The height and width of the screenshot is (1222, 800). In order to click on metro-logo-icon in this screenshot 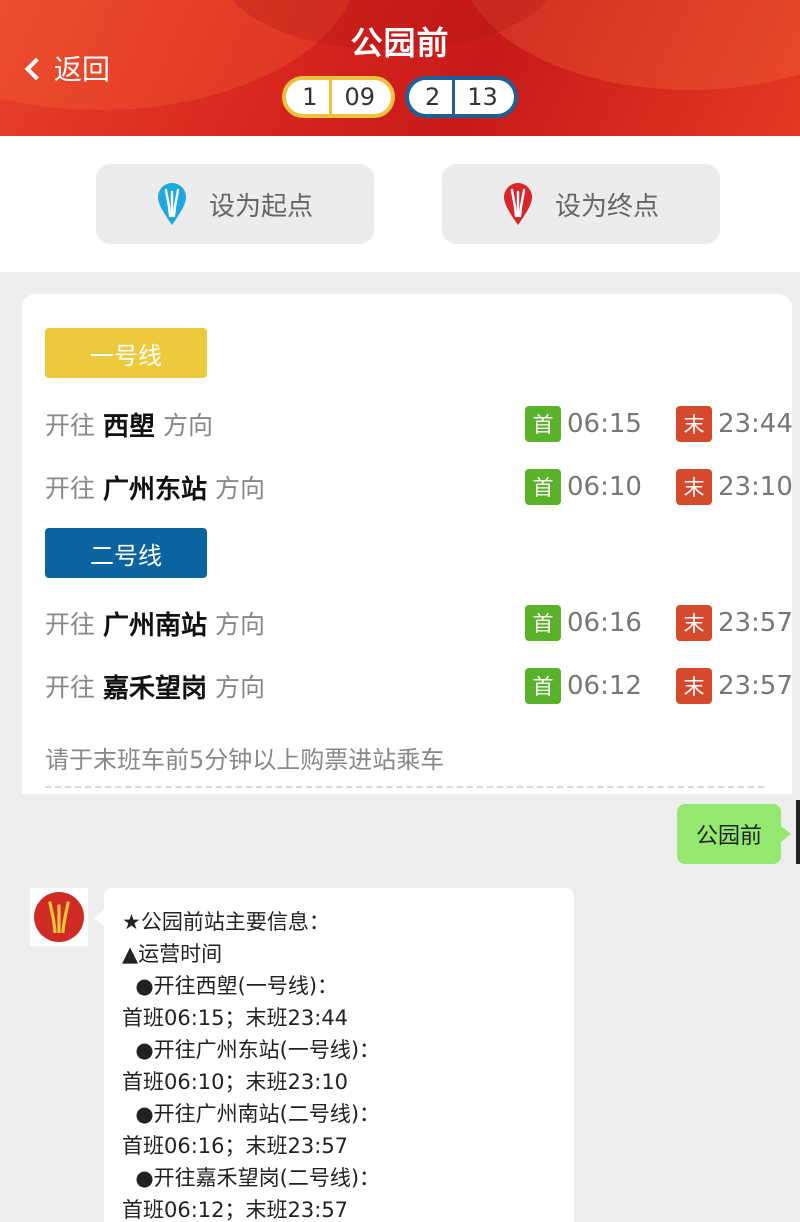, I will do `click(59, 917)`.